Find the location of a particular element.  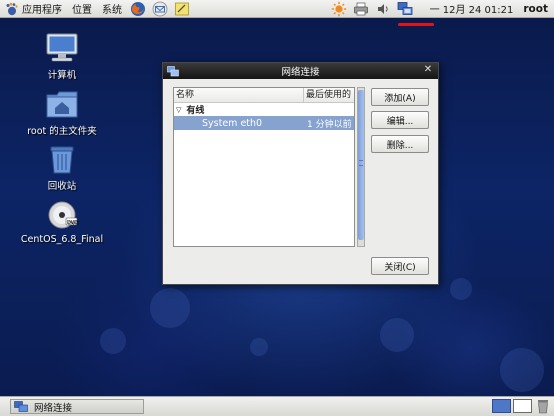

volume-icon is located at coordinates (383, 9).